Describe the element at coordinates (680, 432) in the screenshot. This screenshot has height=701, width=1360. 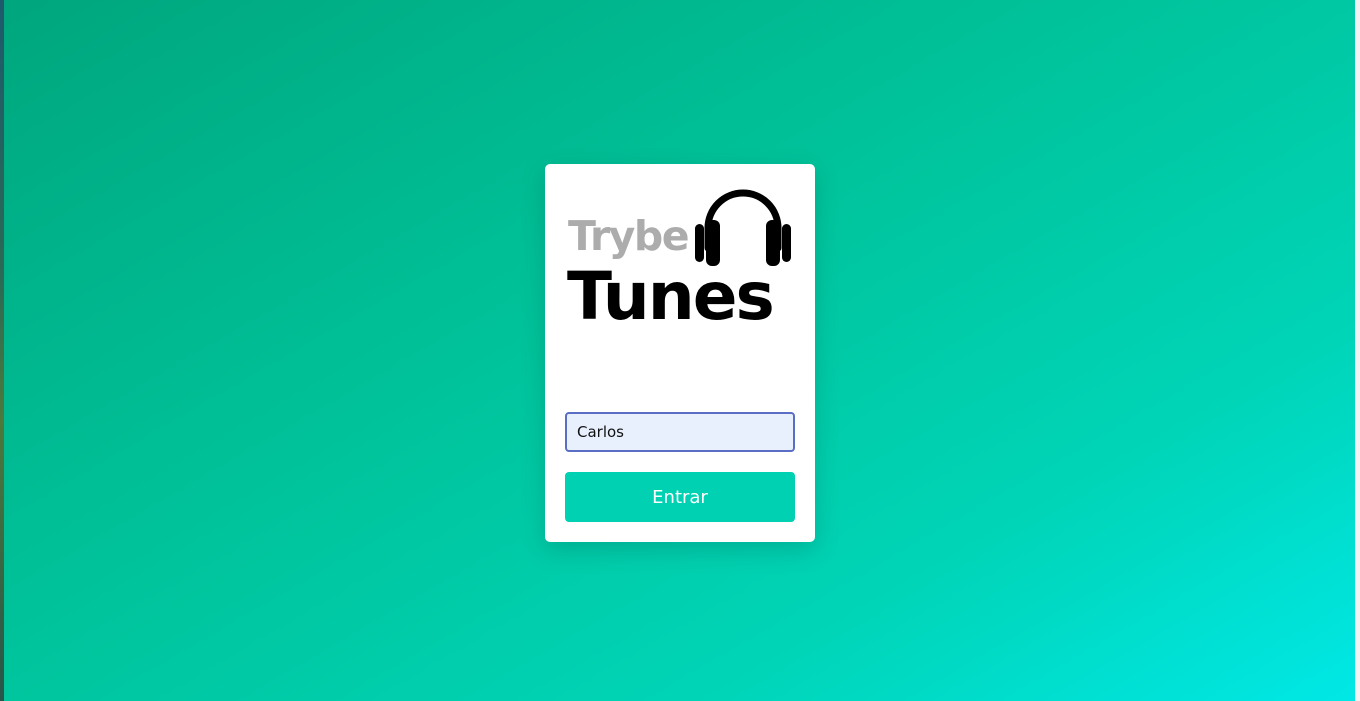
I see `name-input` at that location.